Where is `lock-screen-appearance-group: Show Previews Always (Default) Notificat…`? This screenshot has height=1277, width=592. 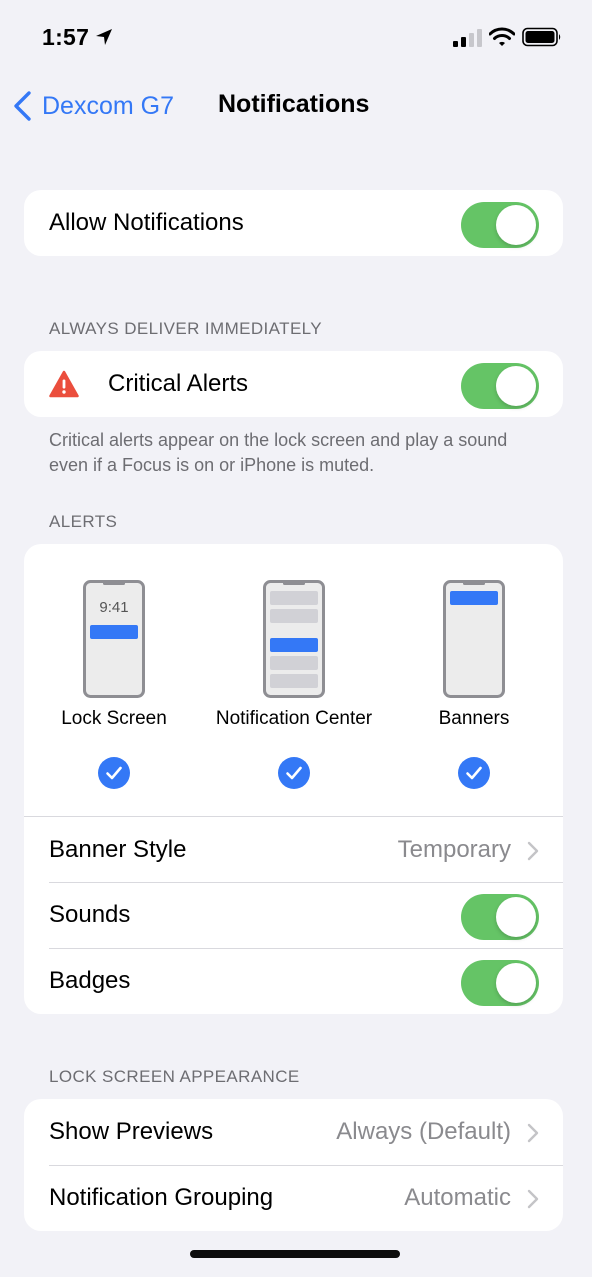 lock-screen-appearance-group: Show Previews Always (Default) Notificat… is located at coordinates (293, 1165).